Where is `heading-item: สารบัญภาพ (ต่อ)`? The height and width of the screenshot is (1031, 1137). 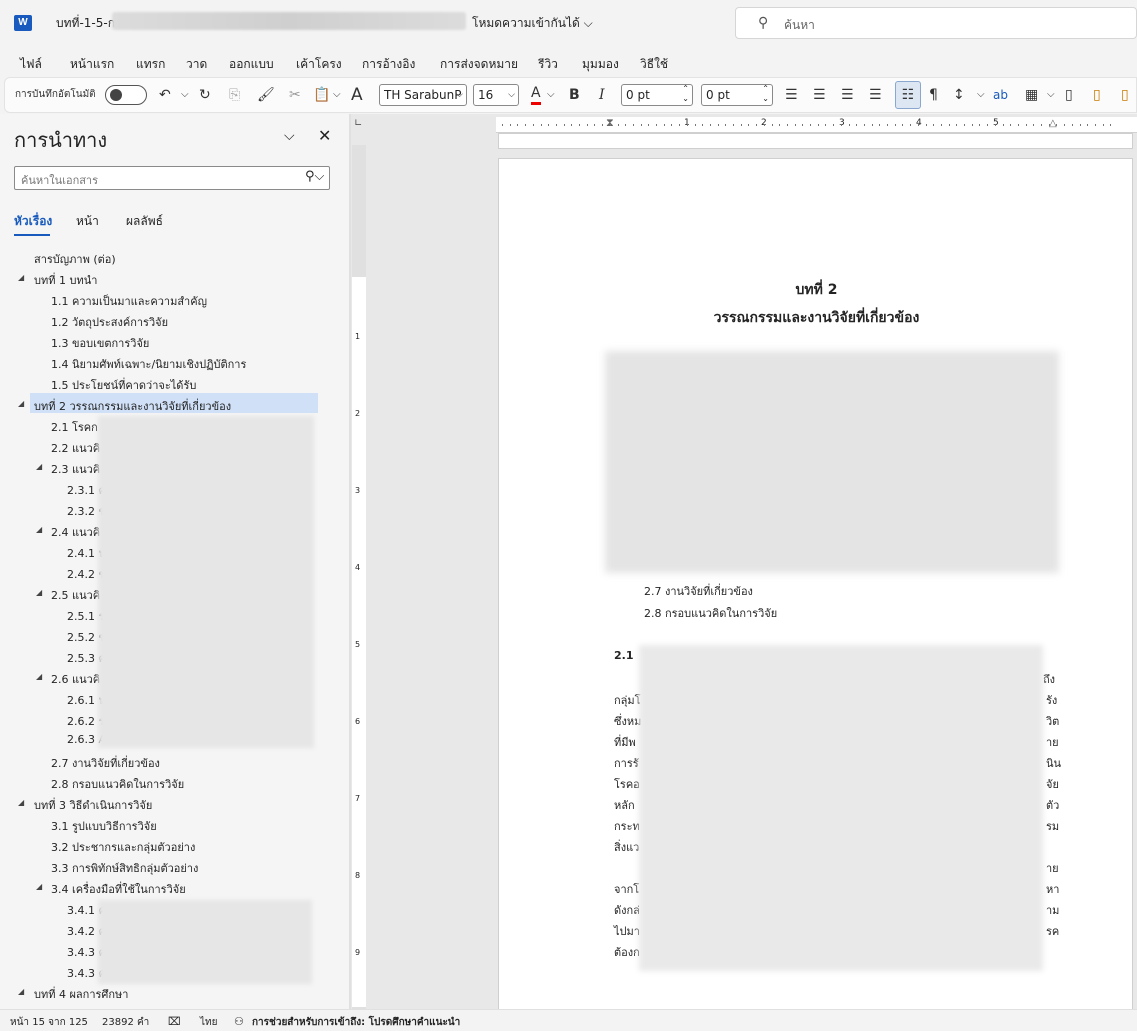 heading-item: สารบัญภาพ (ต่อ) is located at coordinates (75, 259).